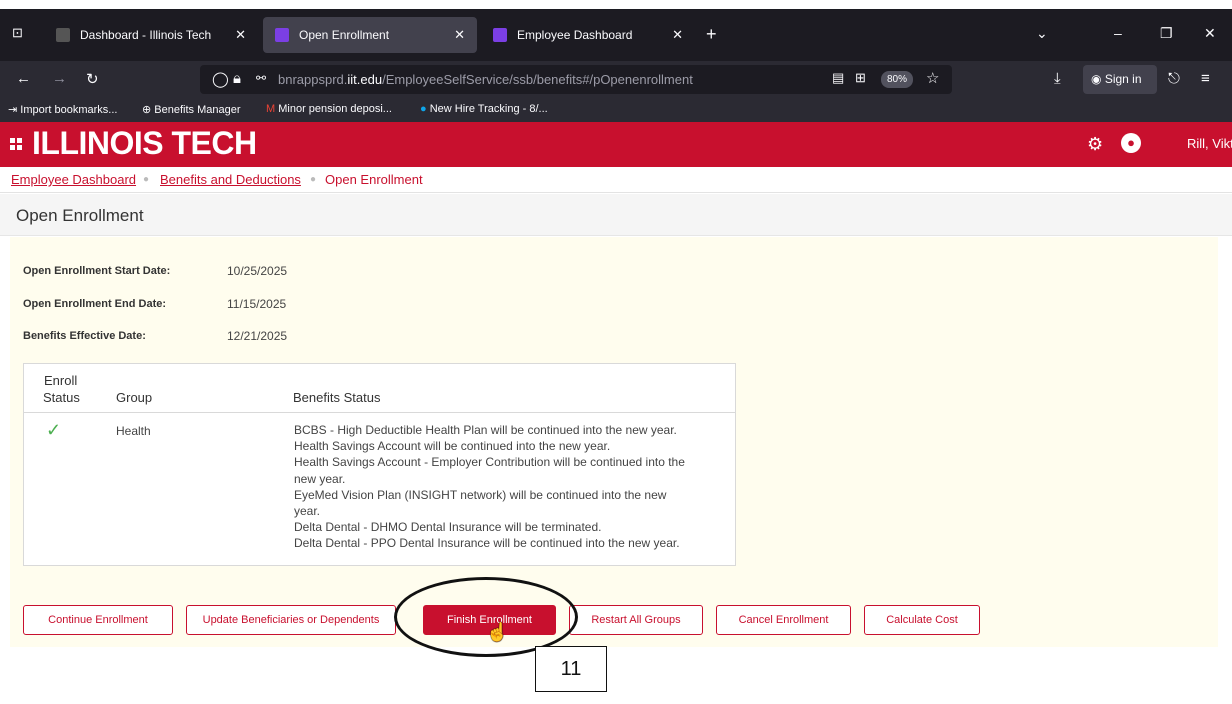  What do you see at coordinates (191, 109) in the screenshot?
I see `bookmark-benefits-manager: ⊕ Benefits Manager` at bounding box center [191, 109].